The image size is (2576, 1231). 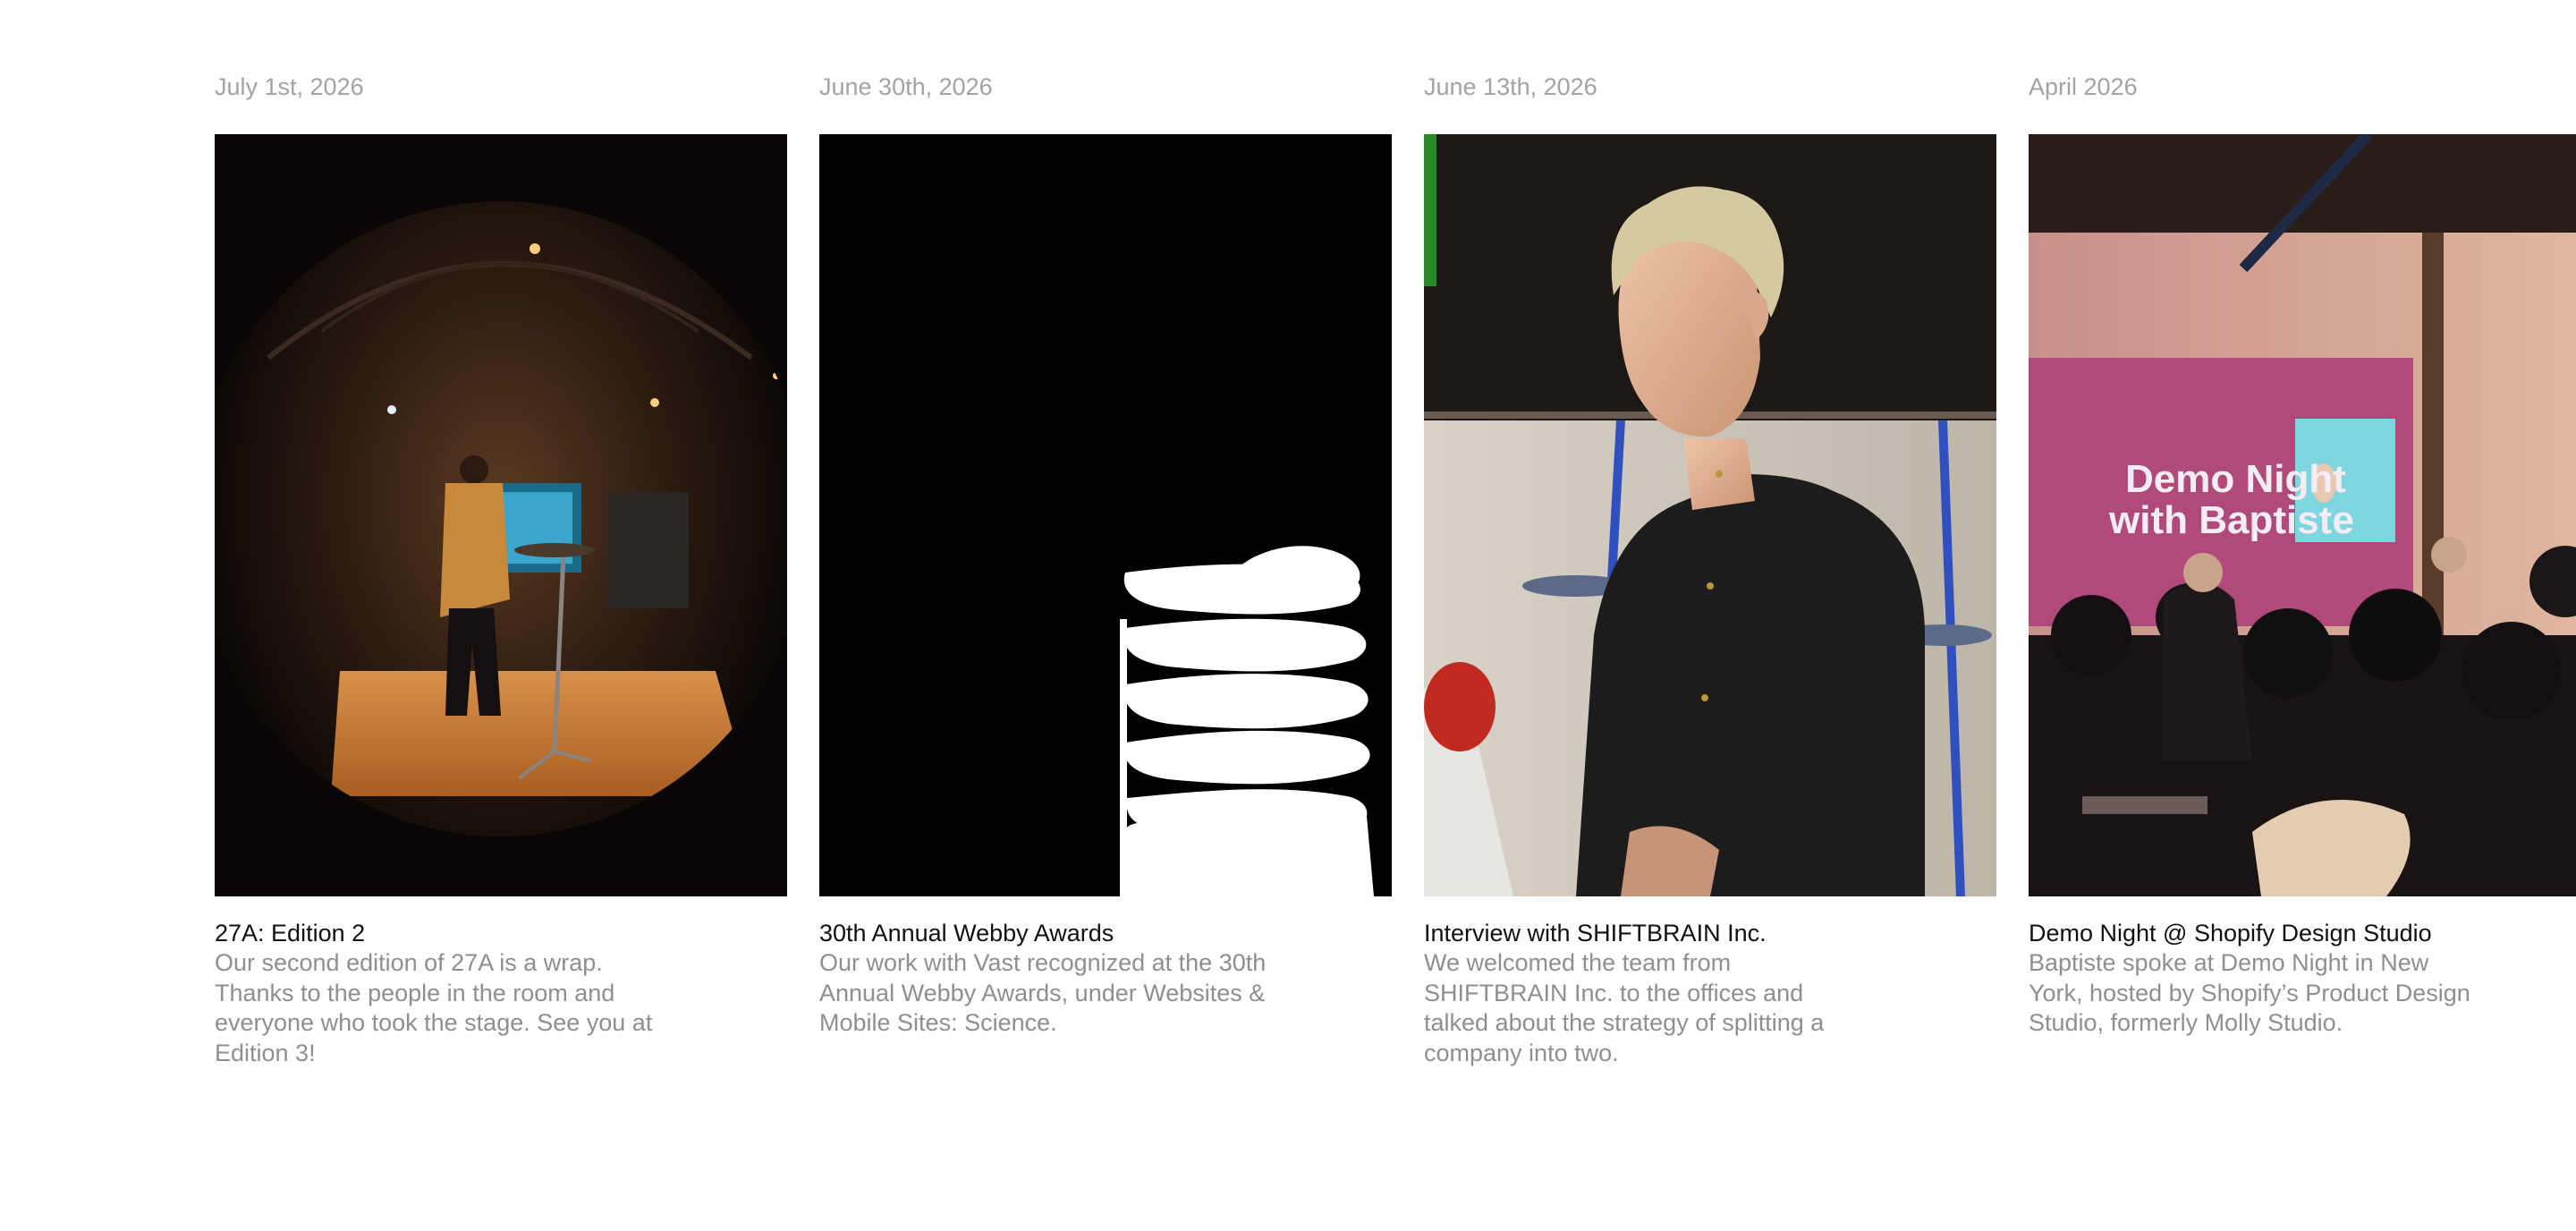 I want to click on interview-portrait-photo, so click(x=1710, y=515).